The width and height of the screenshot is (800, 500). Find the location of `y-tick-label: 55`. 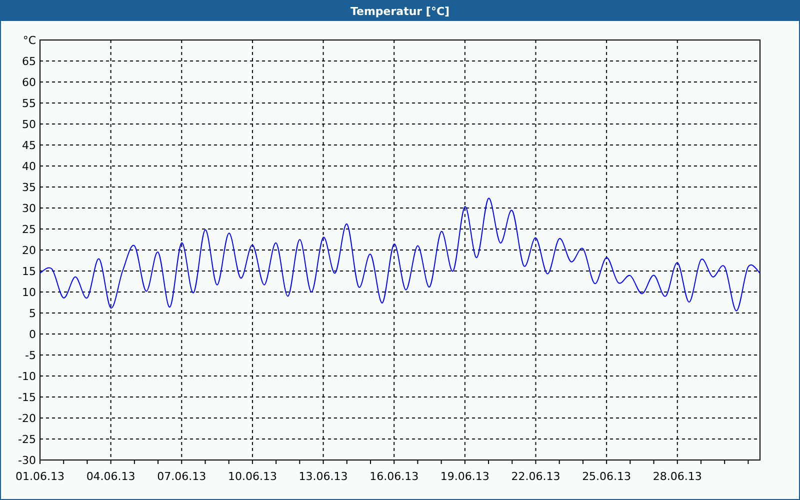

y-tick-label: 55 is located at coordinates (29, 103).